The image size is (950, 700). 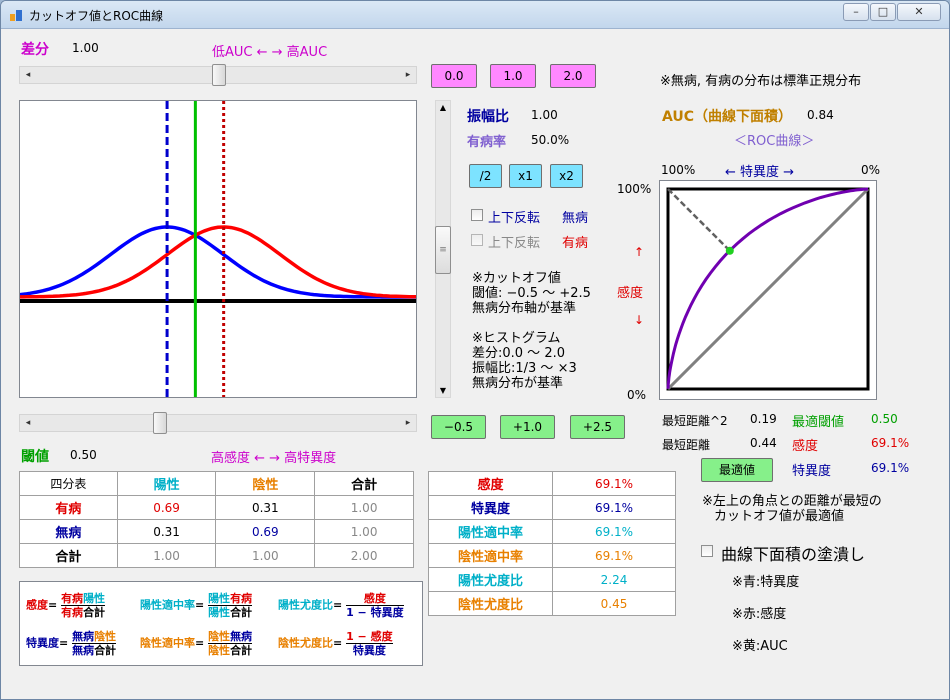 What do you see at coordinates (774, 141) in the screenshot?
I see `roc-title: ＜ROC曲線＞` at bounding box center [774, 141].